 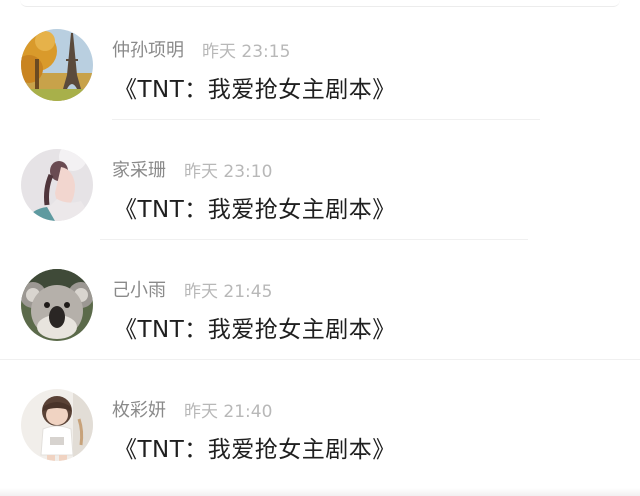 I want to click on child-photo-avatar, so click(x=57, y=425).